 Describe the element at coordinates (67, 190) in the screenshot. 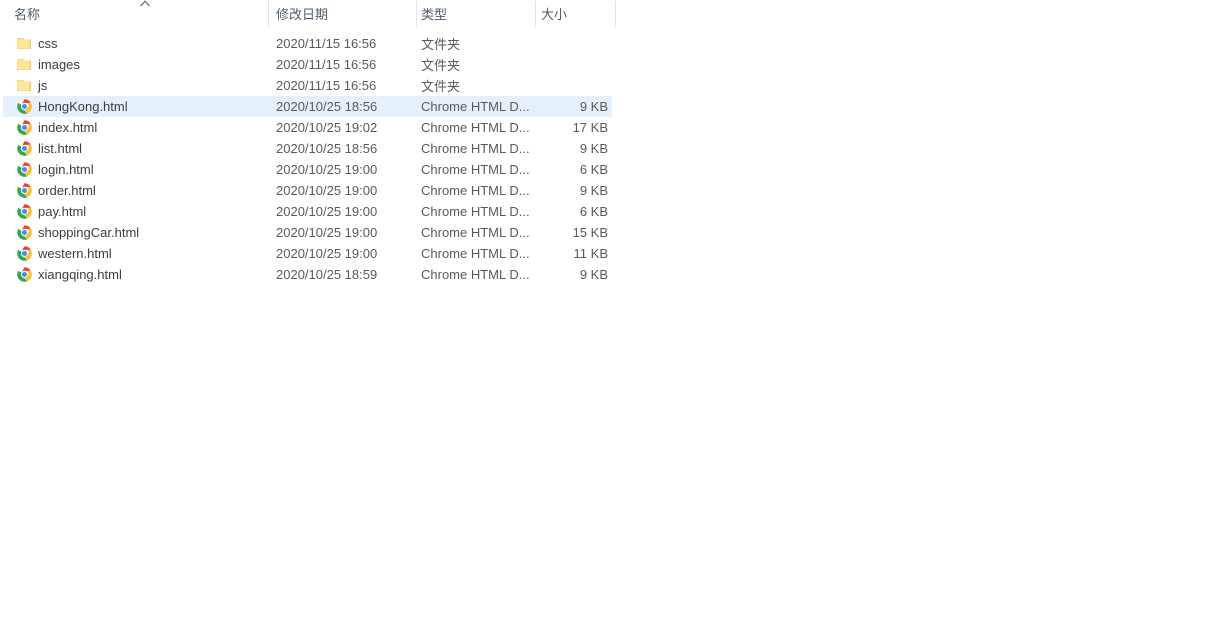

I see `file-name-label: order.html` at that location.